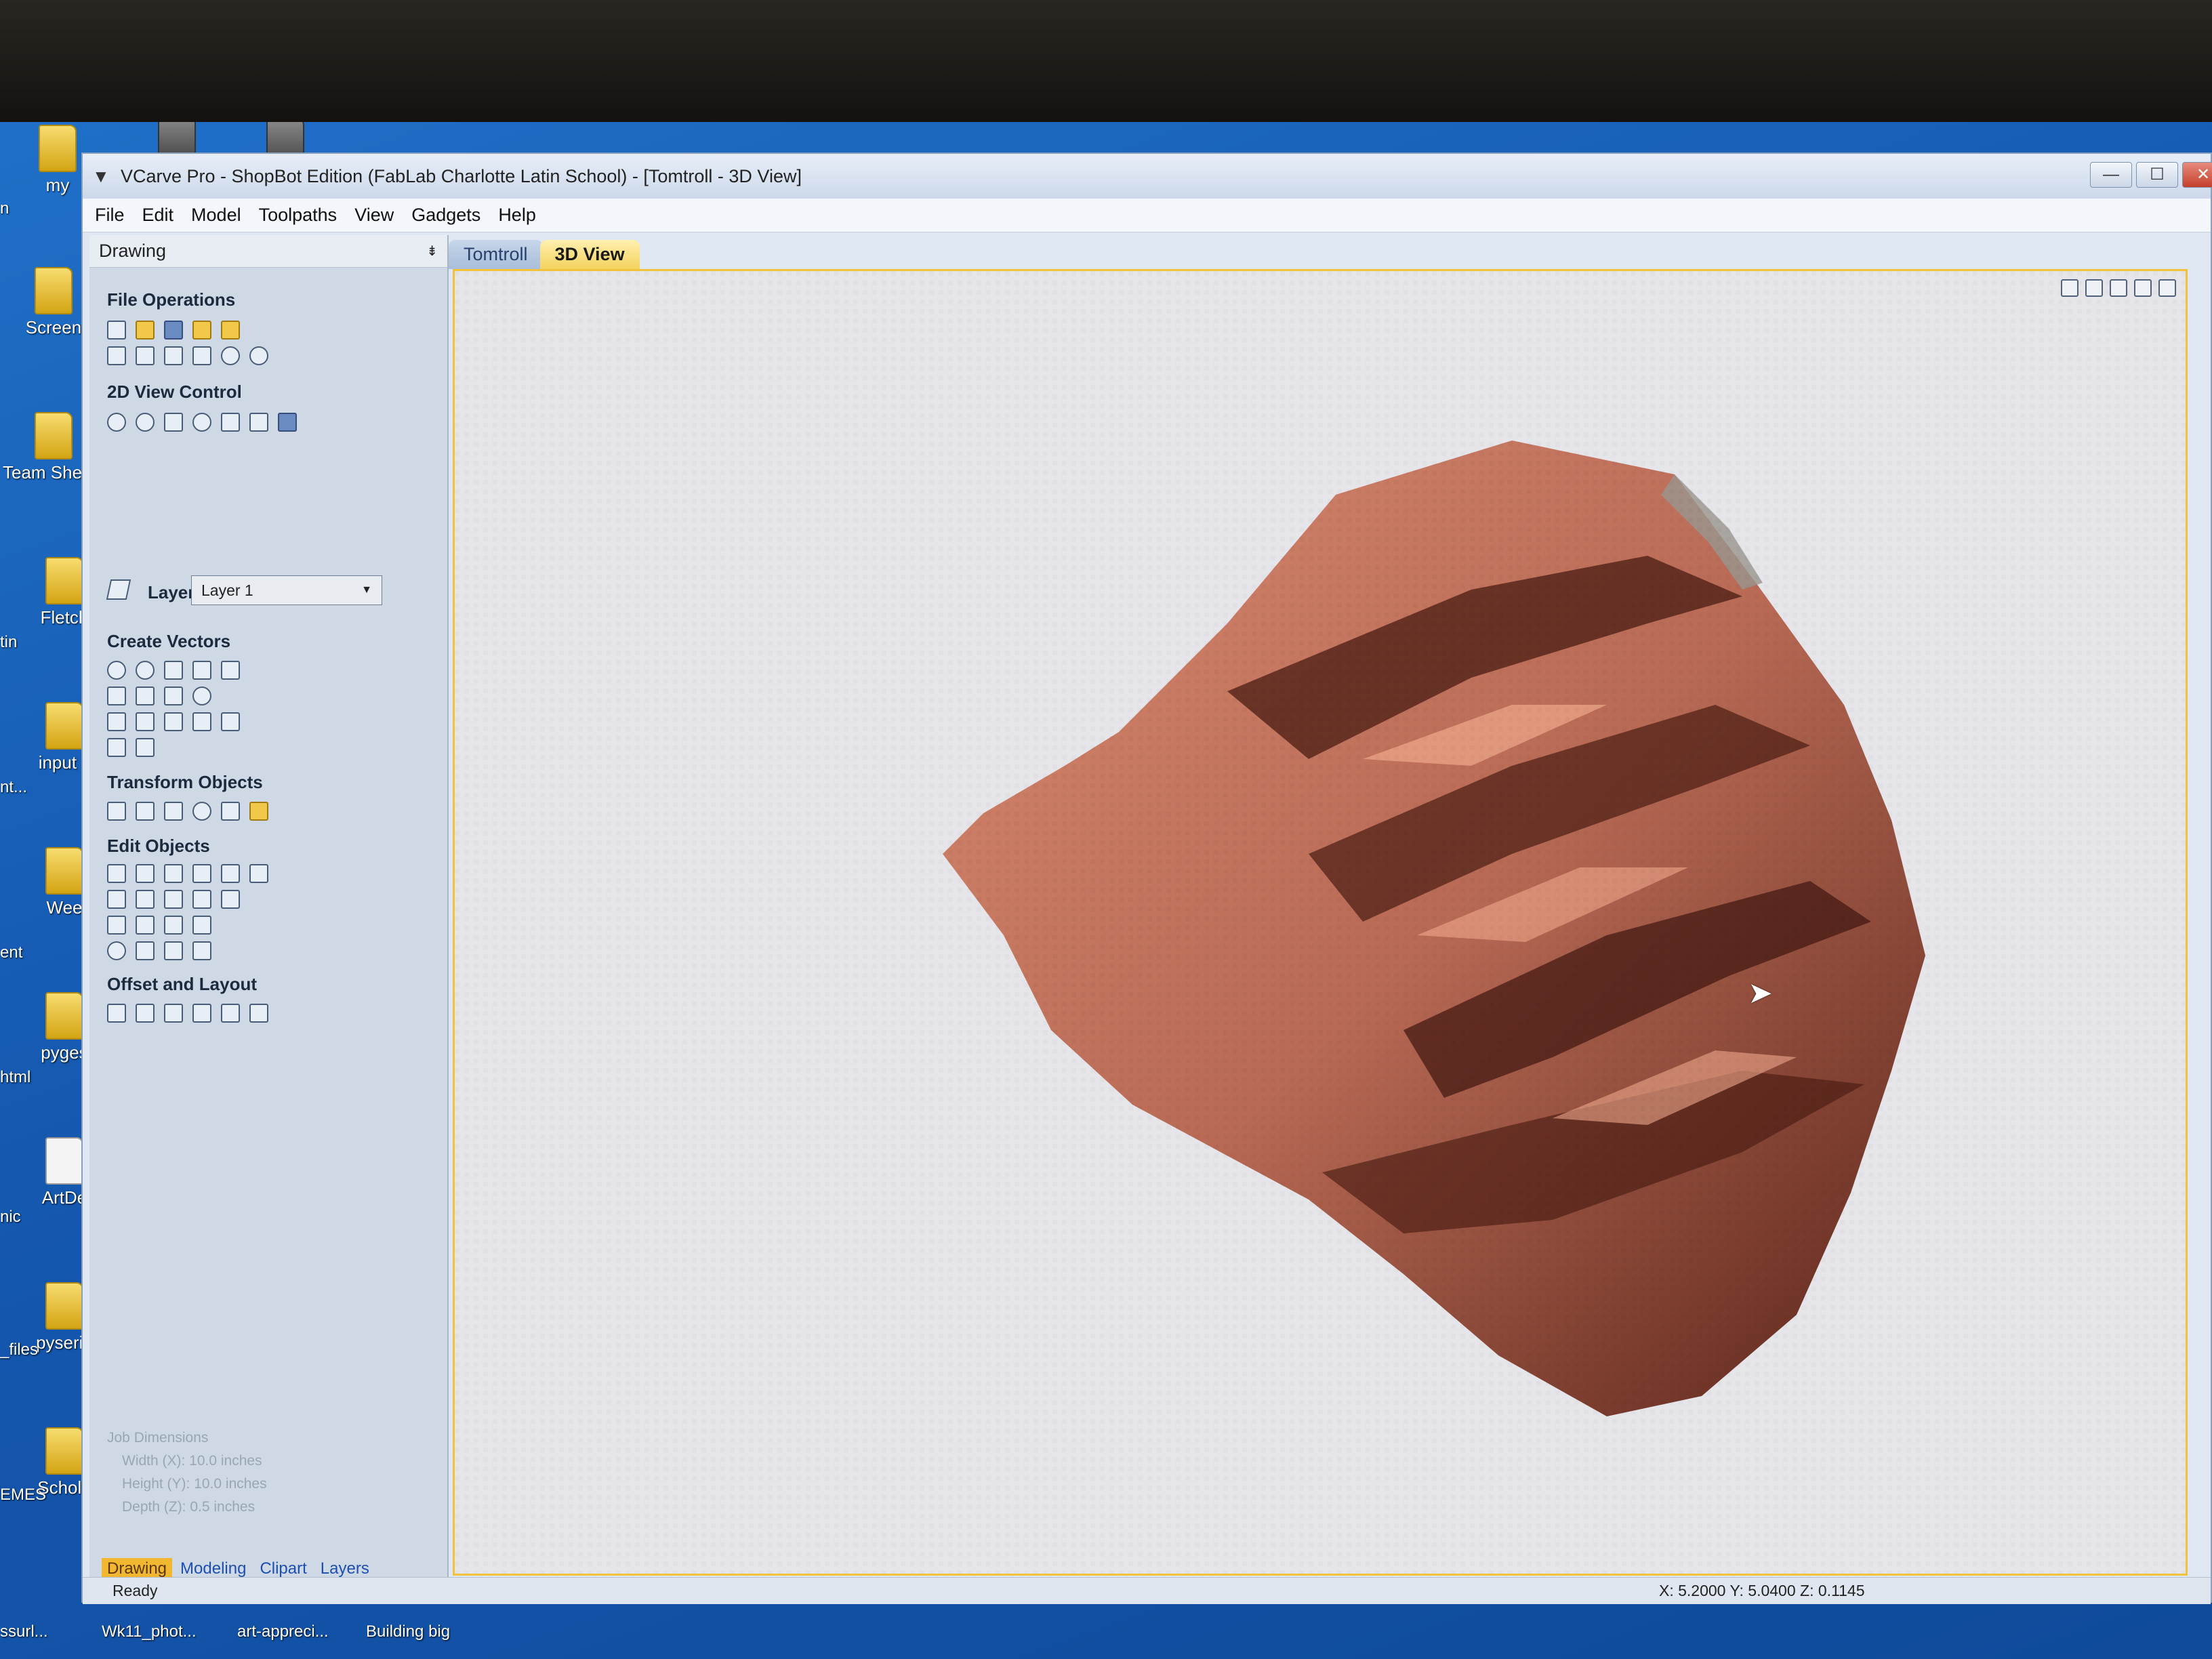 Image resolution: width=2212 pixels, height=1659 pixels. Describe the element at coordinates (374, 216) in the screenshot. I see `menu-view: View` at that location.